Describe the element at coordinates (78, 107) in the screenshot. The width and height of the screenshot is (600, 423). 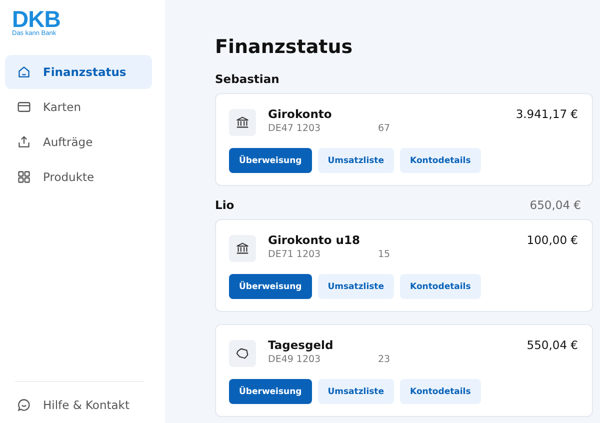
I see `nav-item: Karten` at that location.